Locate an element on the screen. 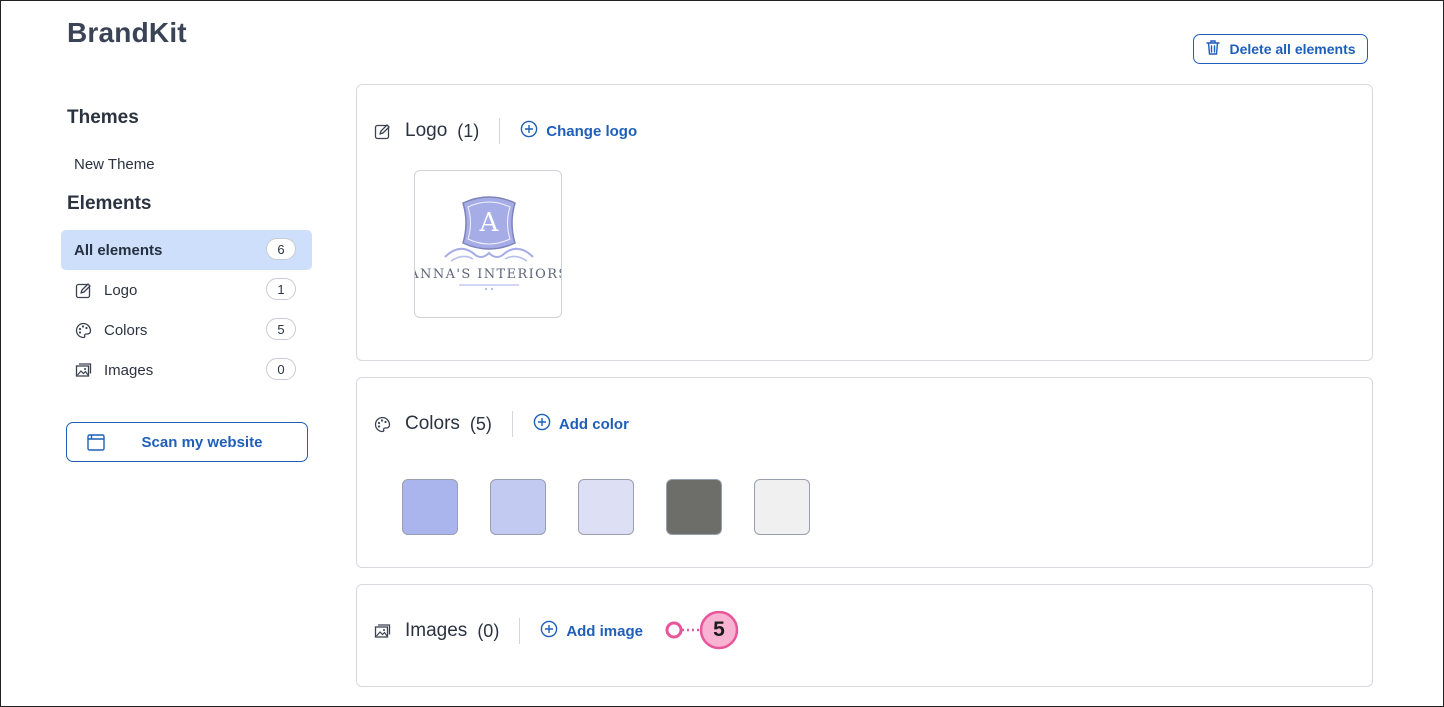 The image size is (1444, 707). scan-website-label: Scan my website is located at coordinates (202, 442).